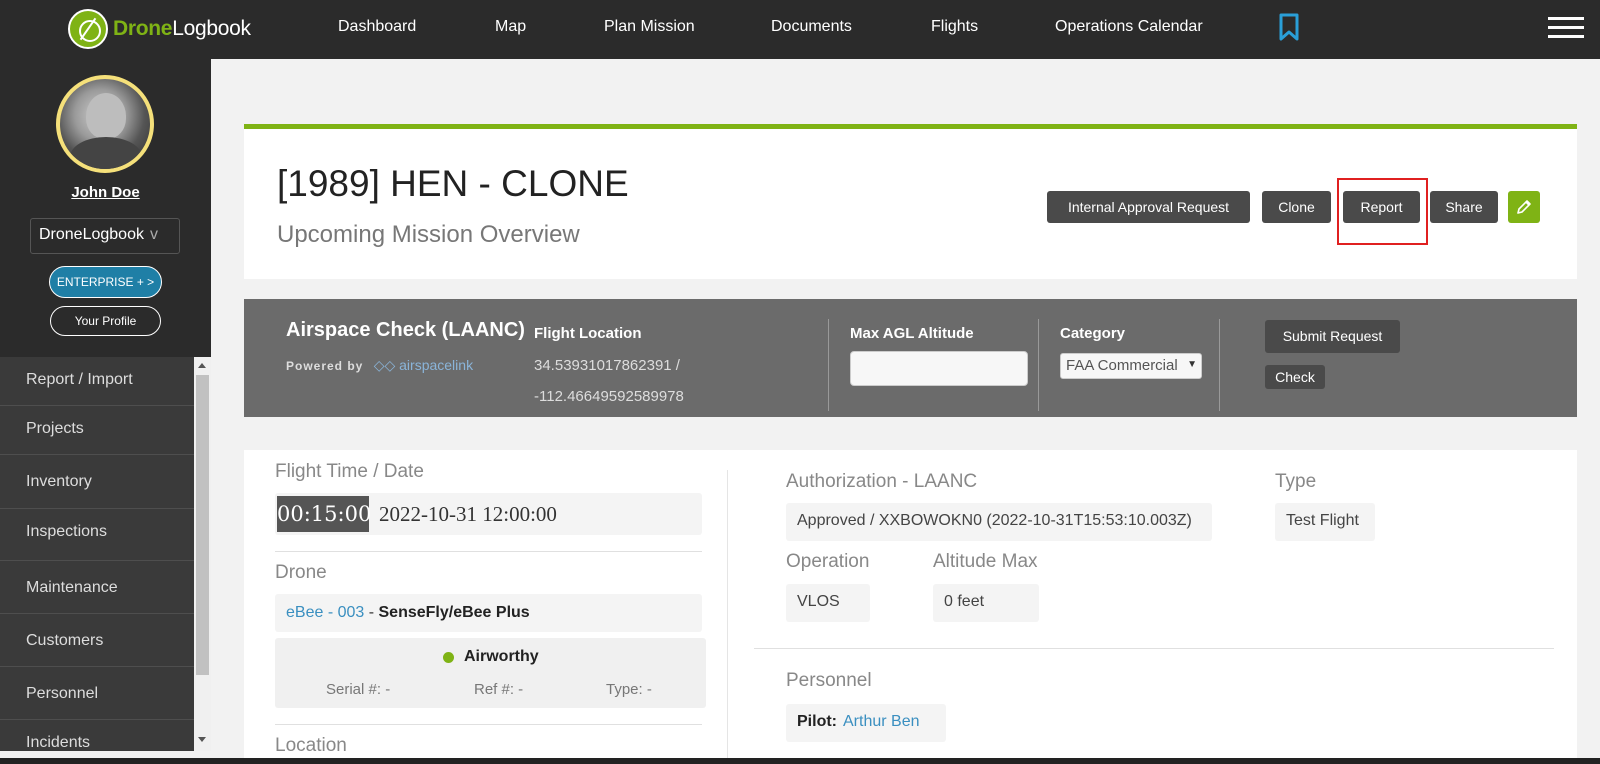 Image resolution: width=1600 pixels, height=764 pixels. Describe the element at coordinates (1325, 522) in the screenshot. I see `type-value: Test Flight` at that location.